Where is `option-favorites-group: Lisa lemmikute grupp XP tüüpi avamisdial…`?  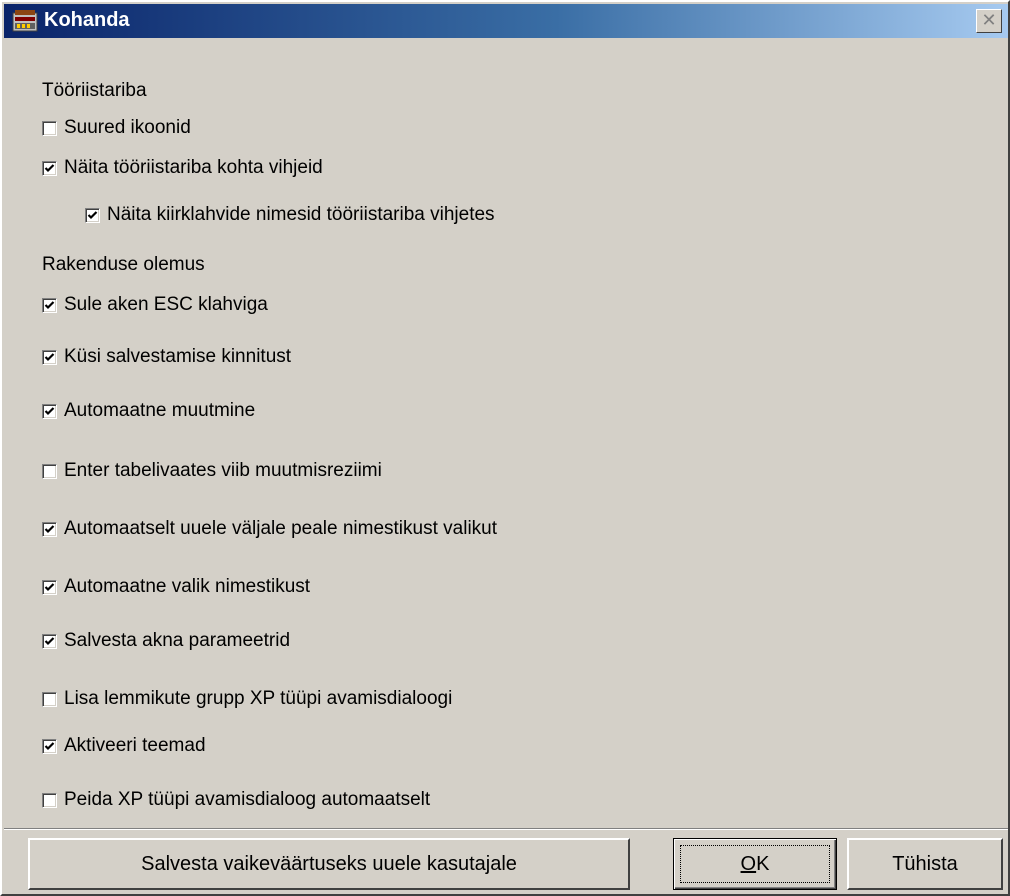 option-favorites-group: Lisa lemmikute grupp XP tüüpi avamisdial… is located at coordinates (247, 699).